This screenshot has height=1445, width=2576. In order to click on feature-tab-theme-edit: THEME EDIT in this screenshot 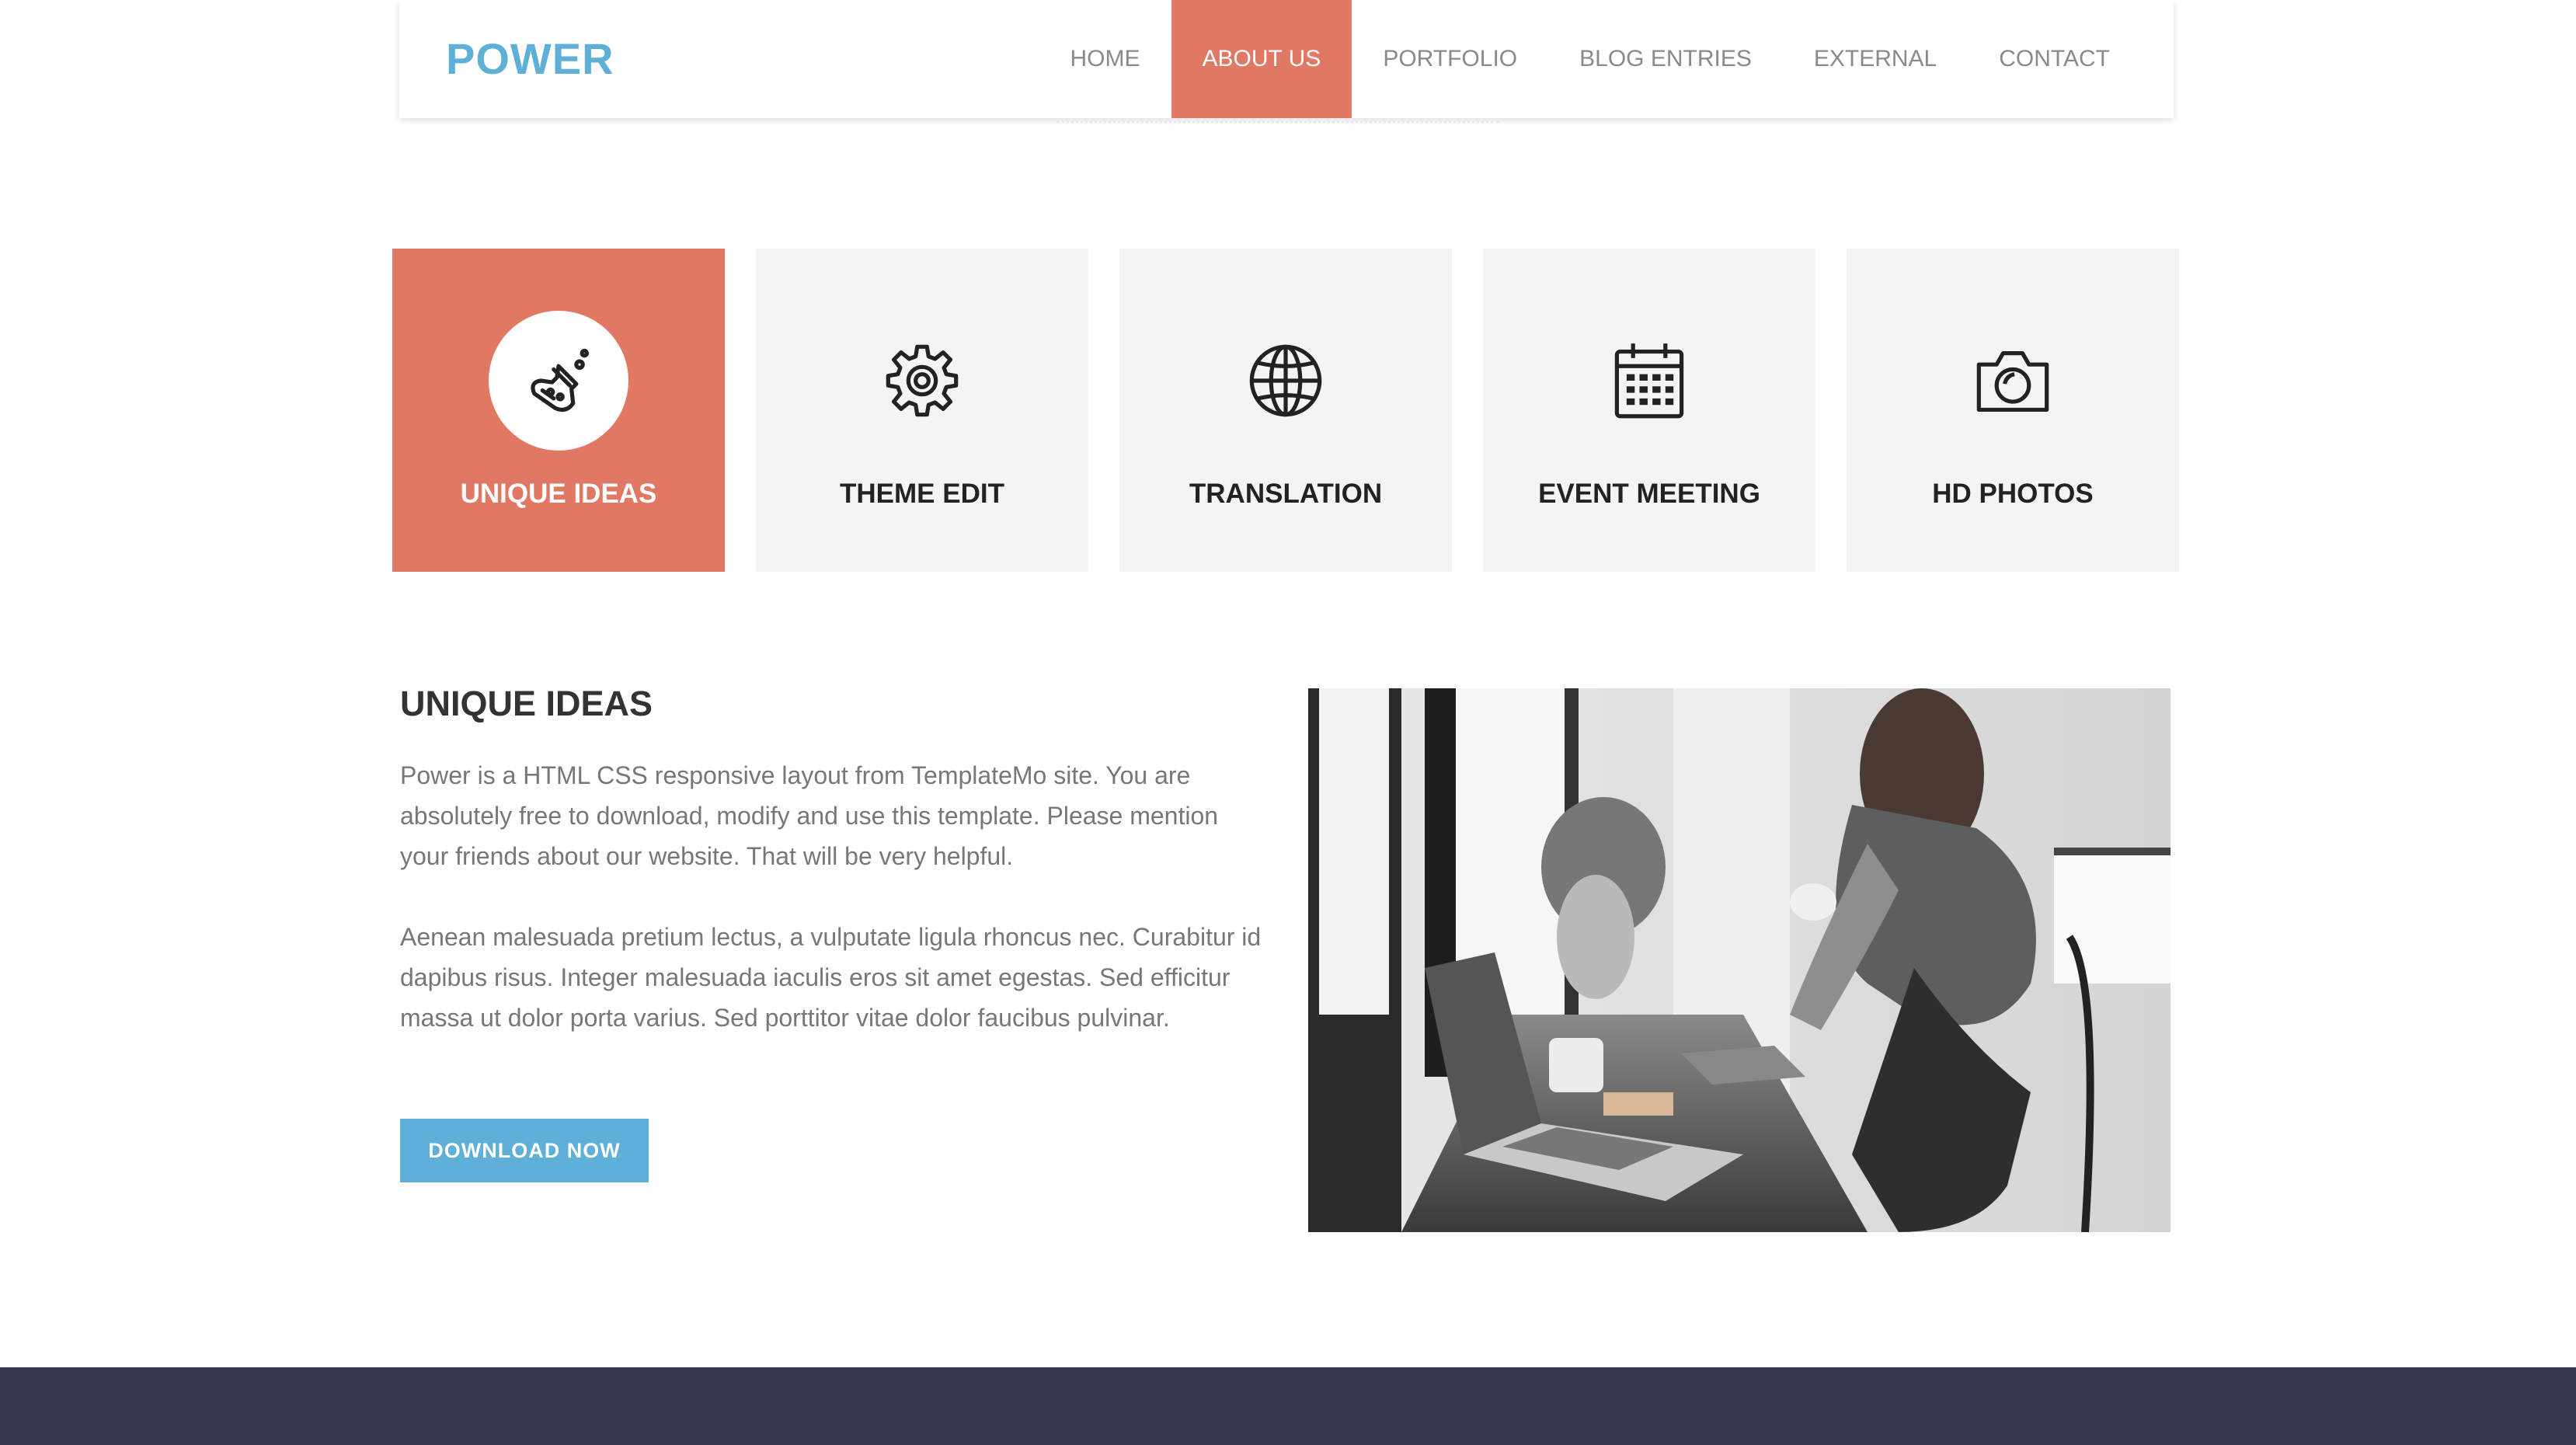, I will do `click(922, 410)`.